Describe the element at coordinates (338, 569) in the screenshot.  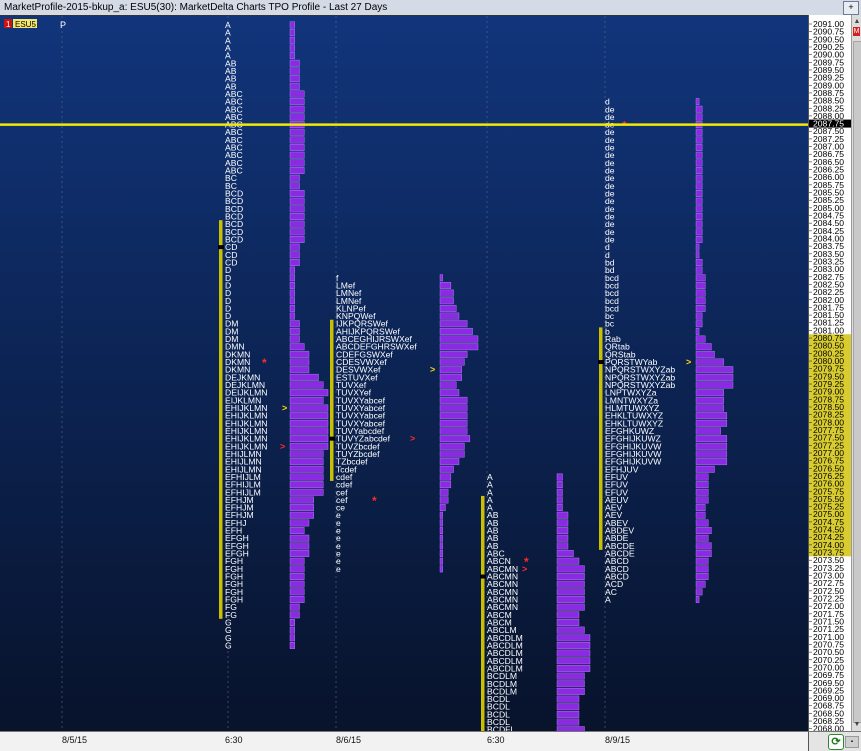
I see `tpo-letters: e` at that location.